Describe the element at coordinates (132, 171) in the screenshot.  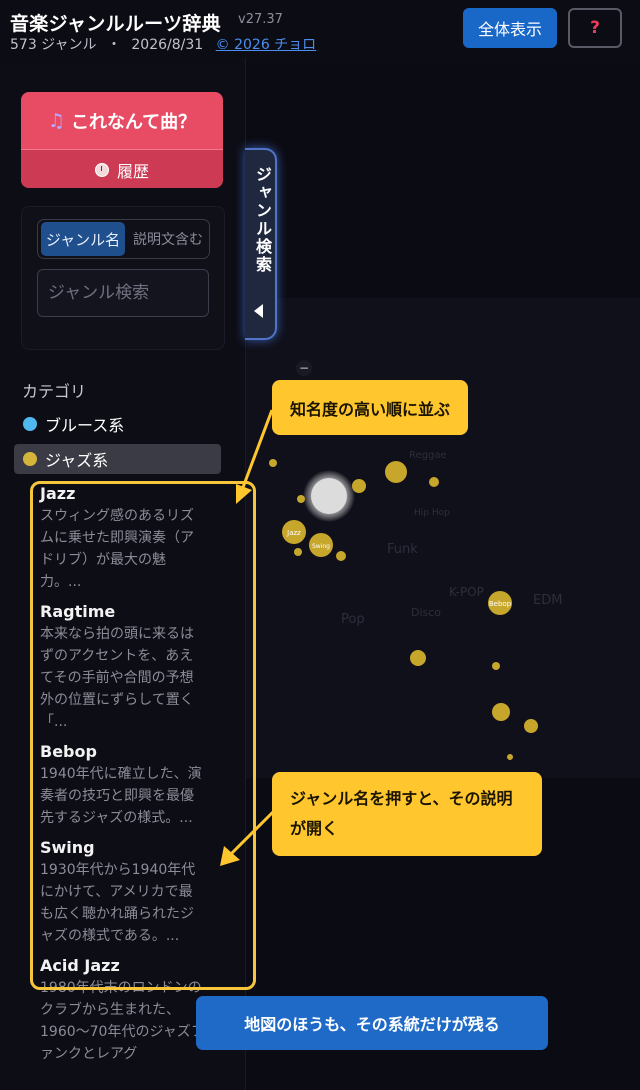
I see `history-label: 履歴` at that location.